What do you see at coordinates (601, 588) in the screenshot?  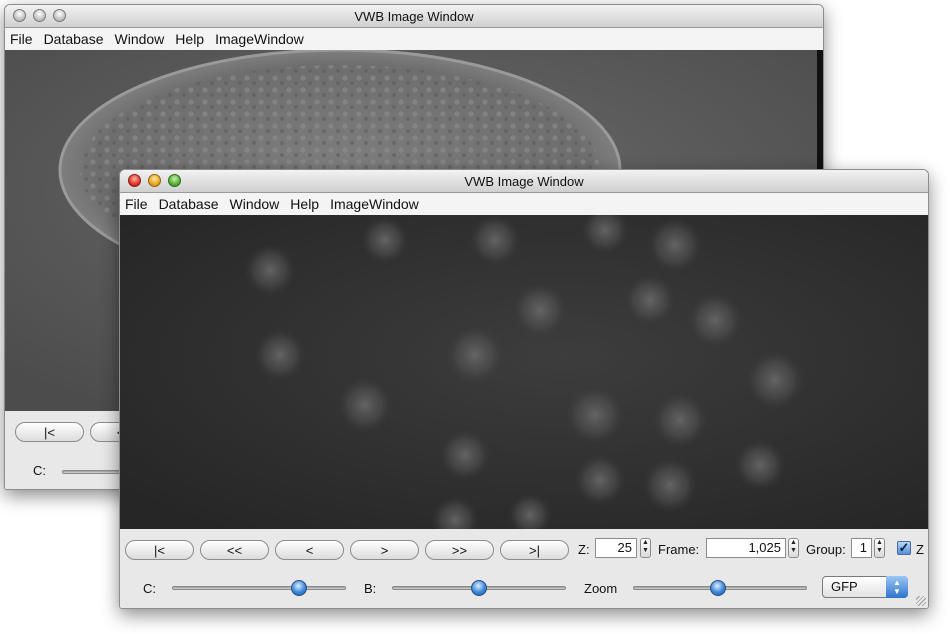 I see `zoom-label: Zoom` at bounding box center [601, 588].